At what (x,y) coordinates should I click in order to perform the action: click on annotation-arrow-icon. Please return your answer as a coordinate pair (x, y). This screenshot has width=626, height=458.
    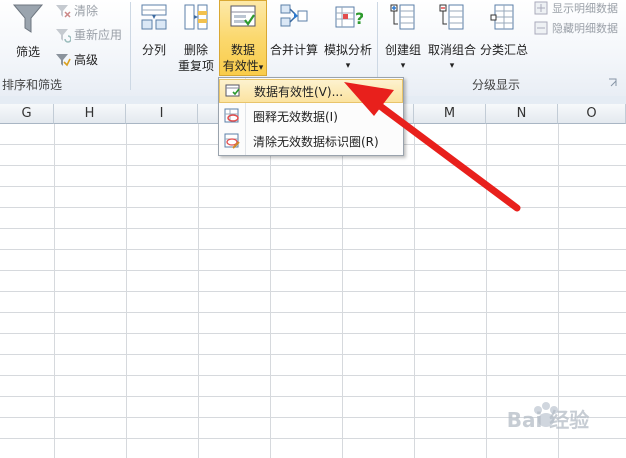
    Looking at the image, I should click on (432, 147).